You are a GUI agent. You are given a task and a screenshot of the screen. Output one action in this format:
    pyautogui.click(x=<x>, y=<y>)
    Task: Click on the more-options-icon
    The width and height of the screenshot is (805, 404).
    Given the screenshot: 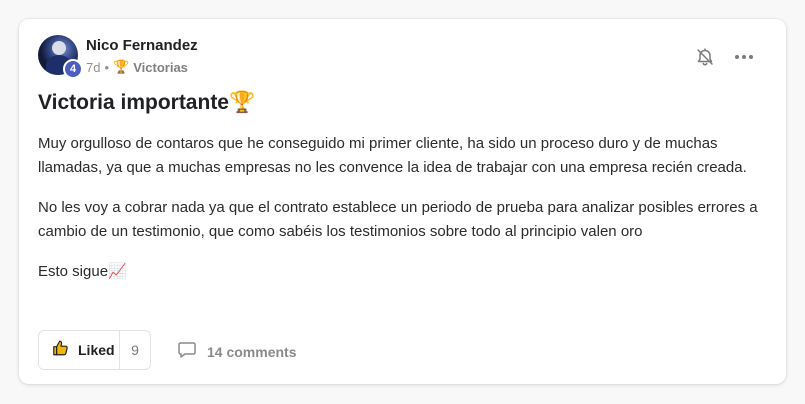 What is the action you would take?
    pyautogui.click(x=744, y=57)
    